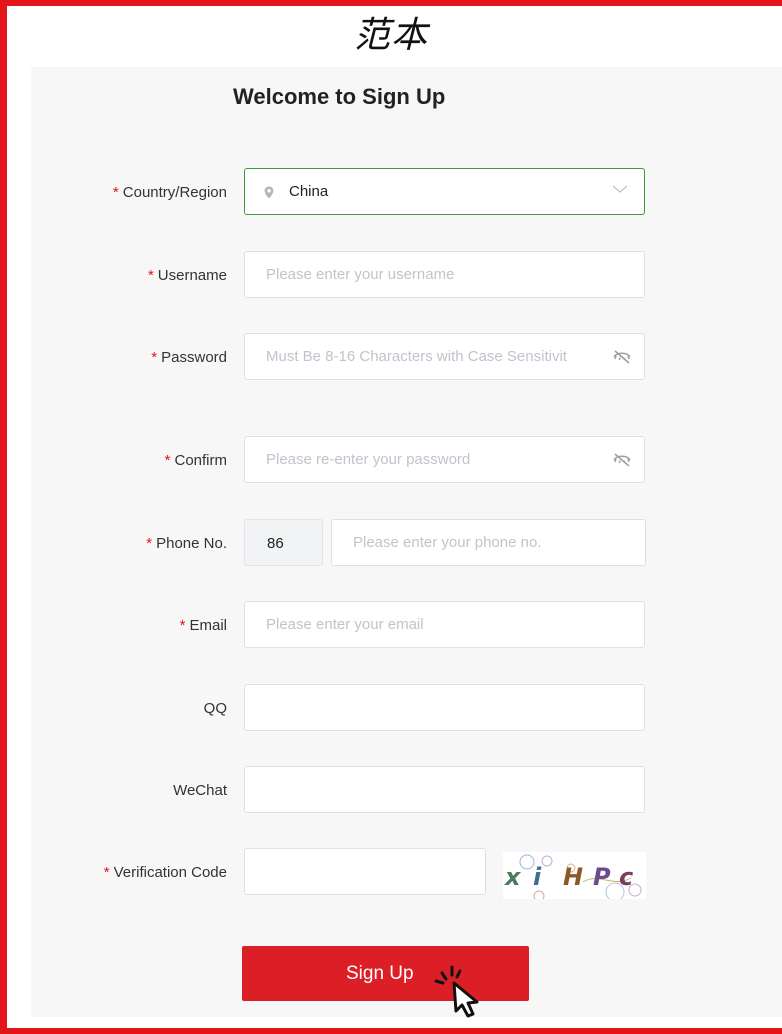 Image resolution: width=782 pixels, height=1034 pixels. What do you see at coordinates (444, 624) in the screenshot?
I see `email-input: Please enter your email` at bounding box center [444, 624].